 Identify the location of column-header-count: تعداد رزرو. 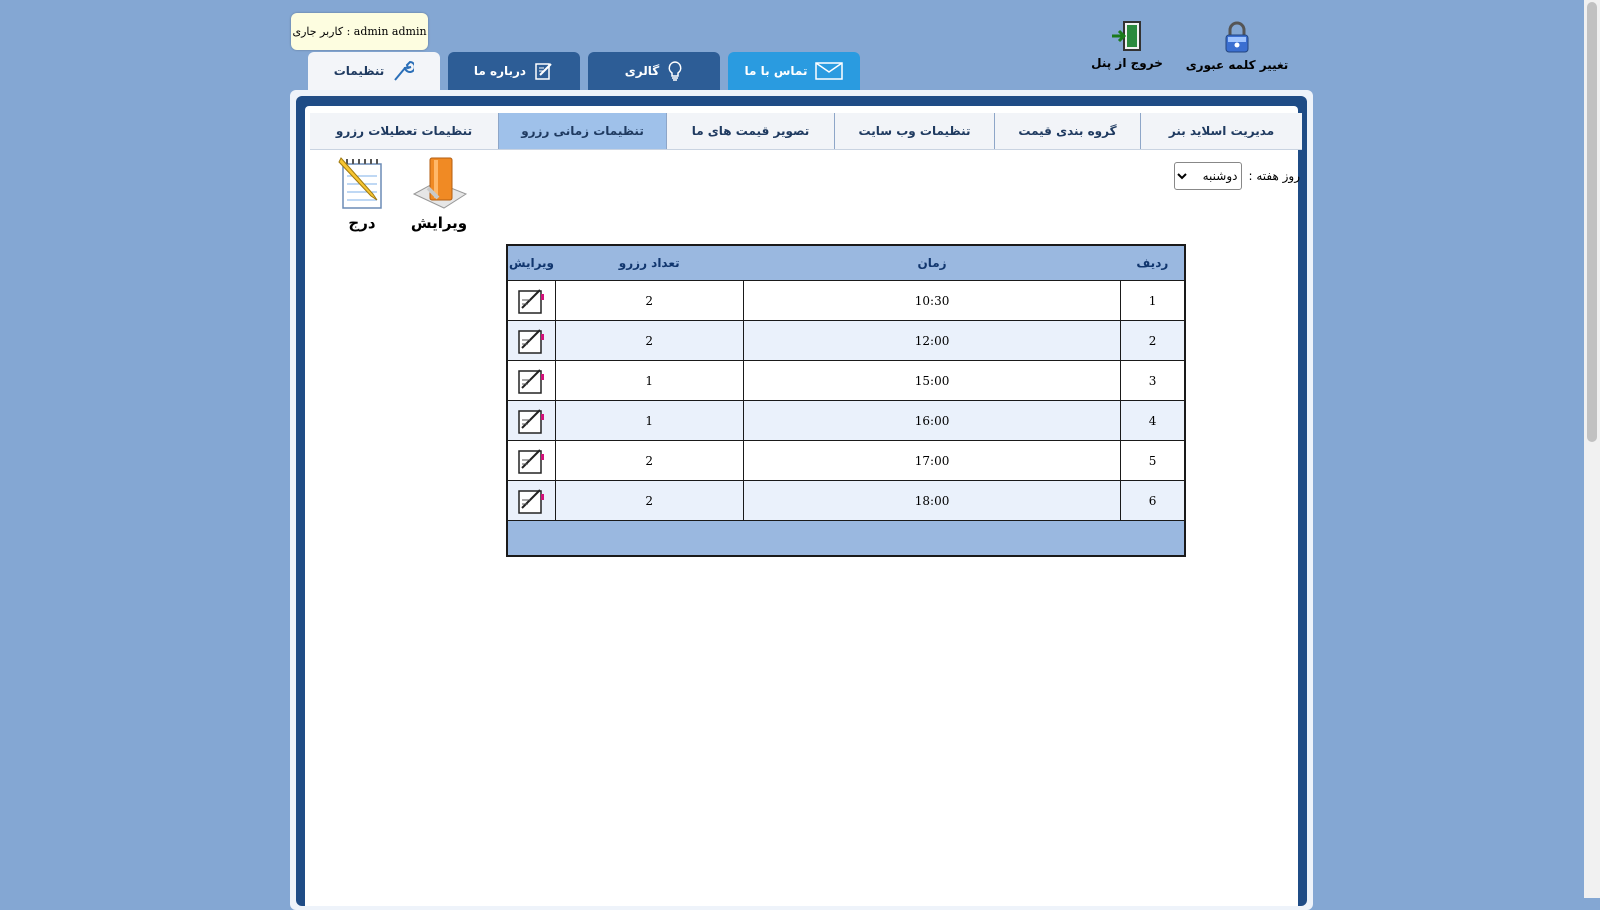
(649, 263).